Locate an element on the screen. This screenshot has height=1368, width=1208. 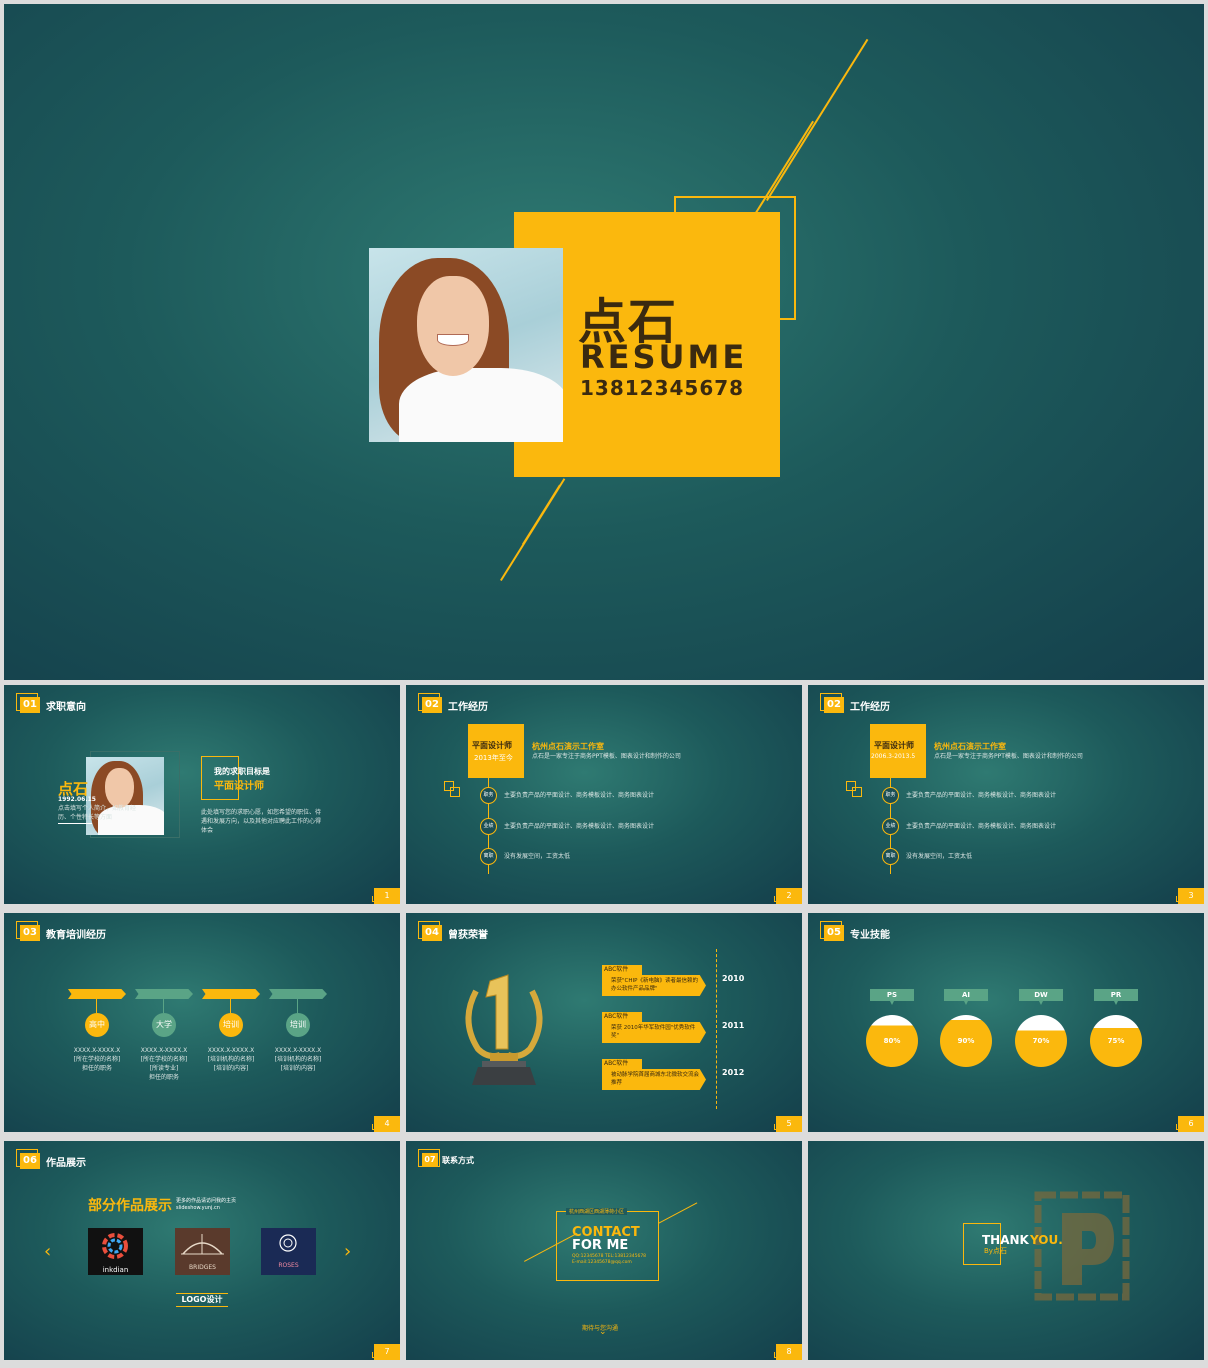
profile-photo is located at coordinates (125, 796).